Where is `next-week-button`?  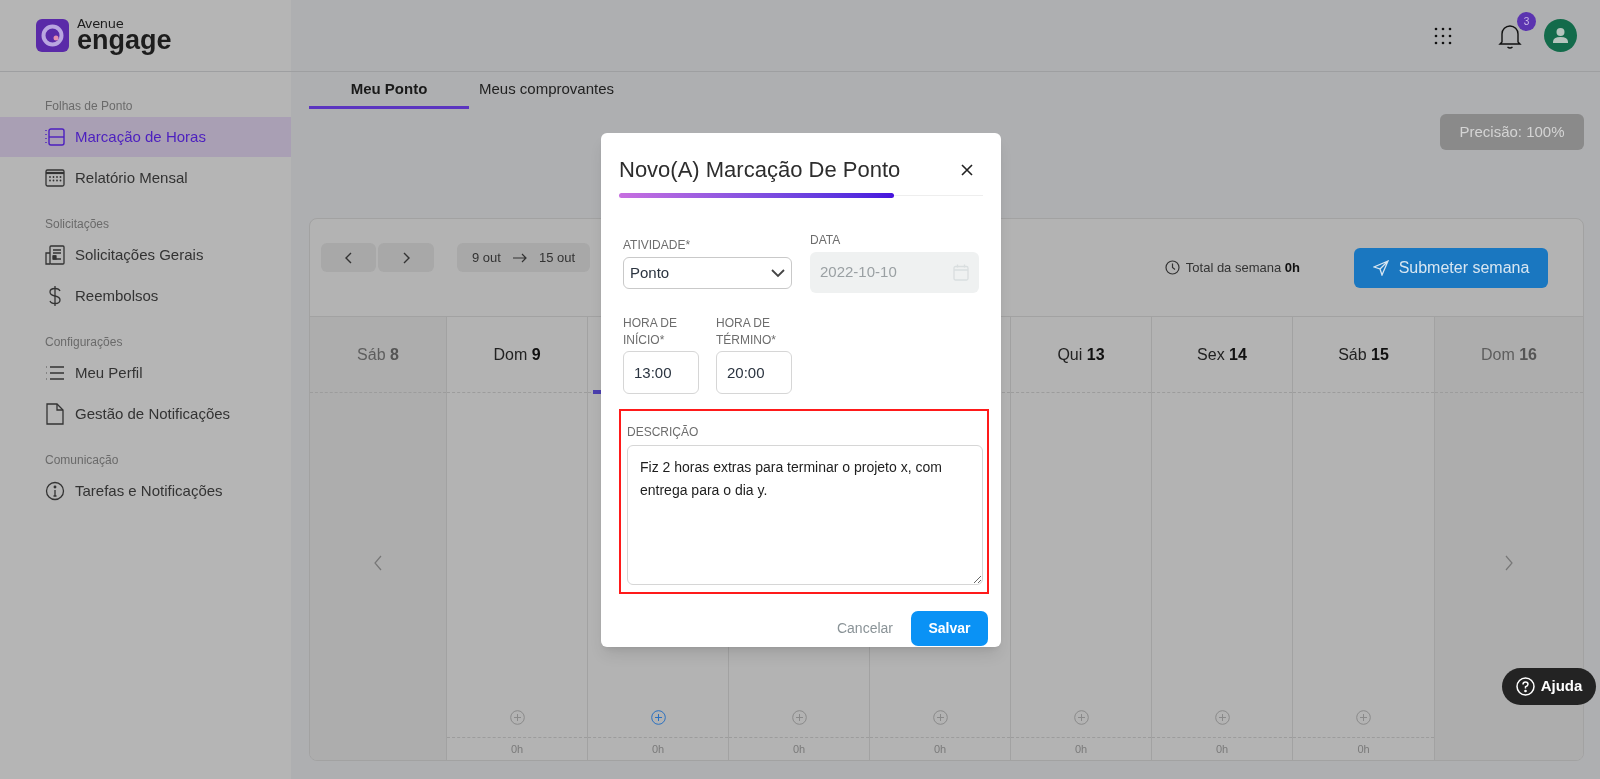
next-week-button is located at coordinates (406, 257).